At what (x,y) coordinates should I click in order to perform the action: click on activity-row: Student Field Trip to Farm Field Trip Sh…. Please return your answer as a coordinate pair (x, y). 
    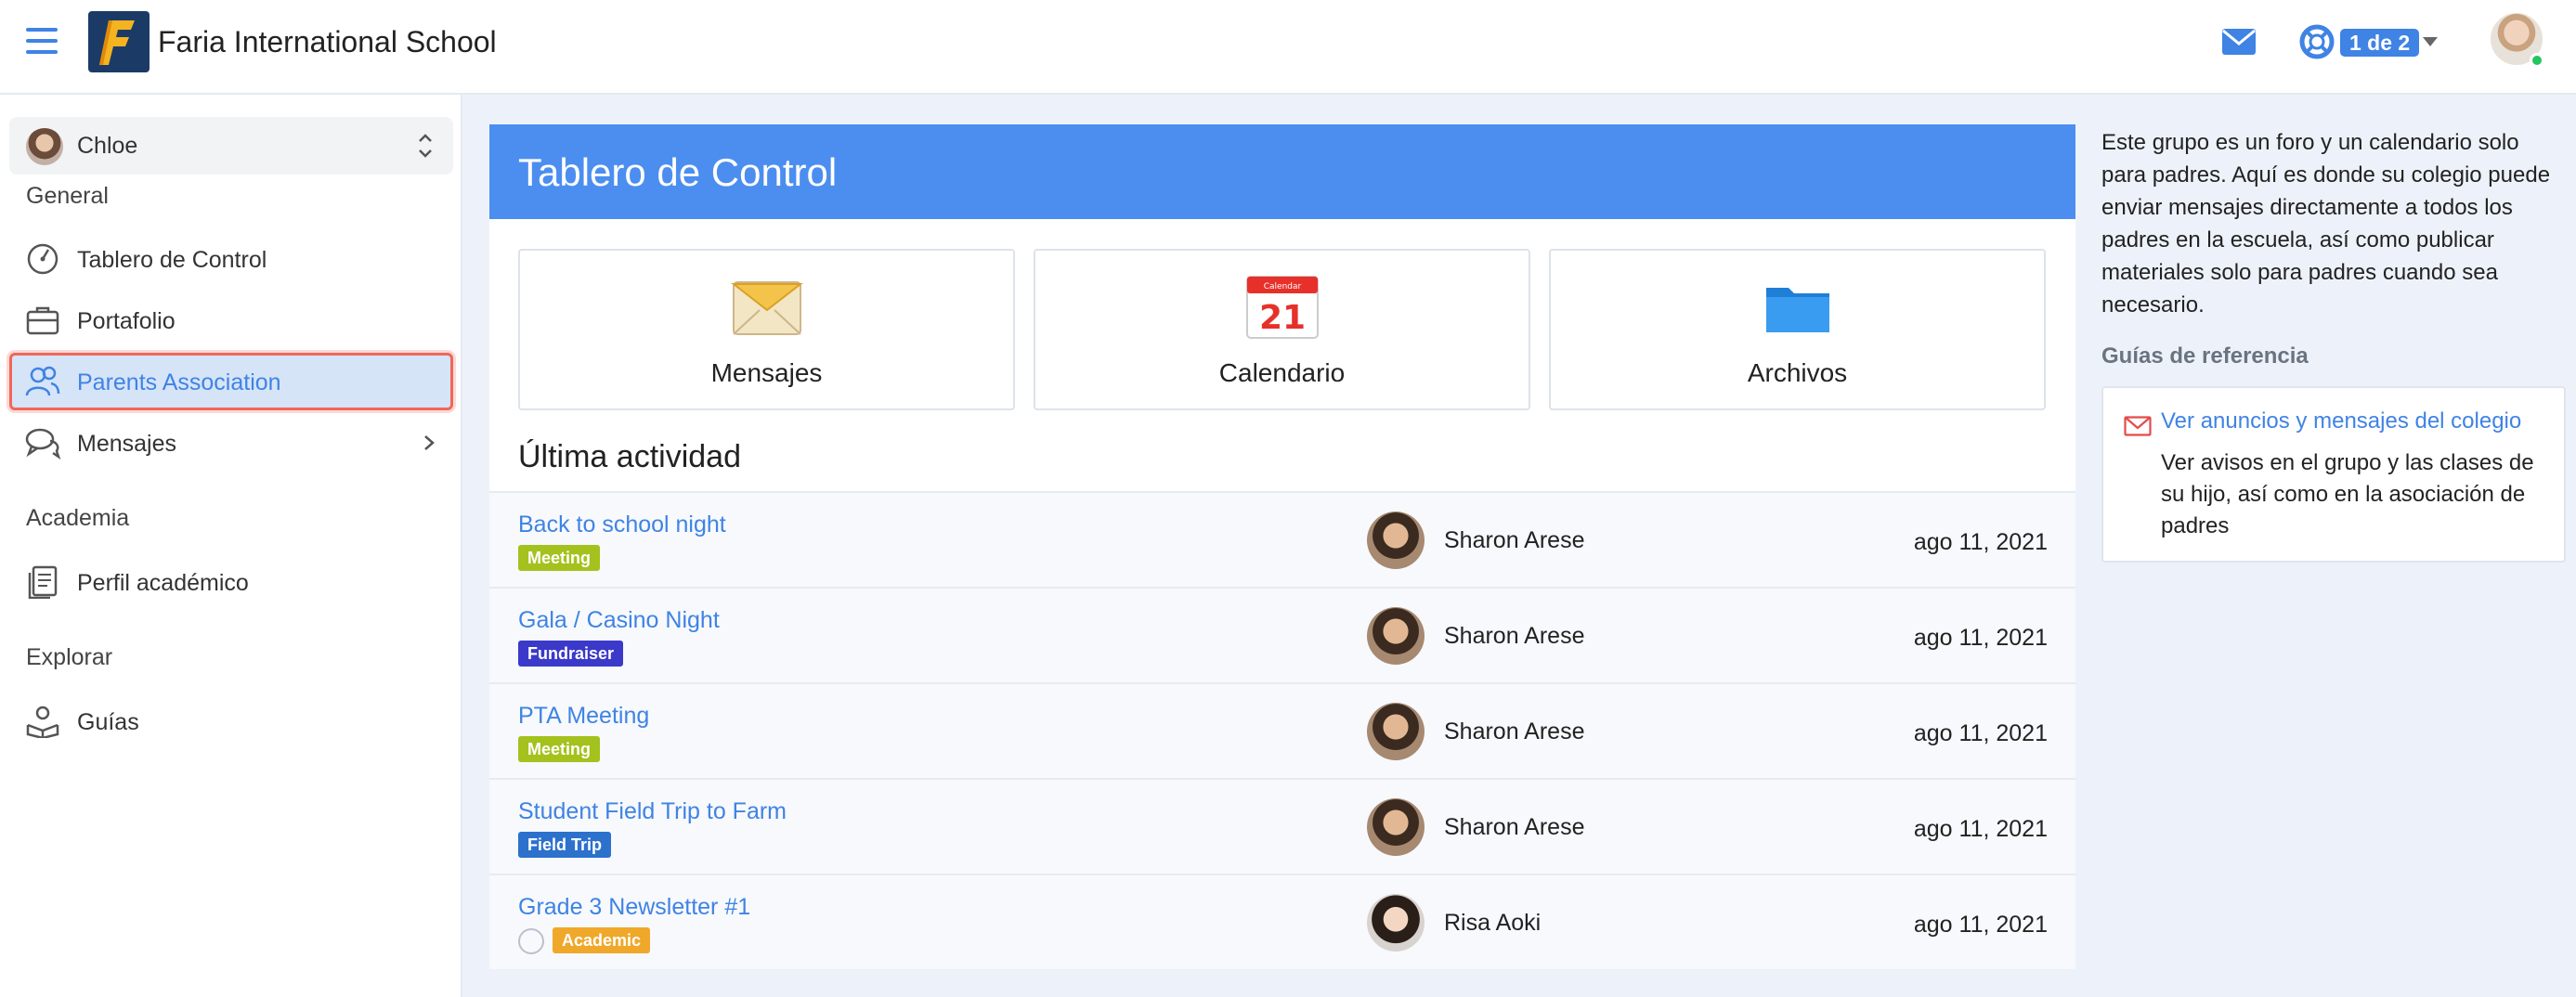
    Looking at the image, I should click on (1282, 826).